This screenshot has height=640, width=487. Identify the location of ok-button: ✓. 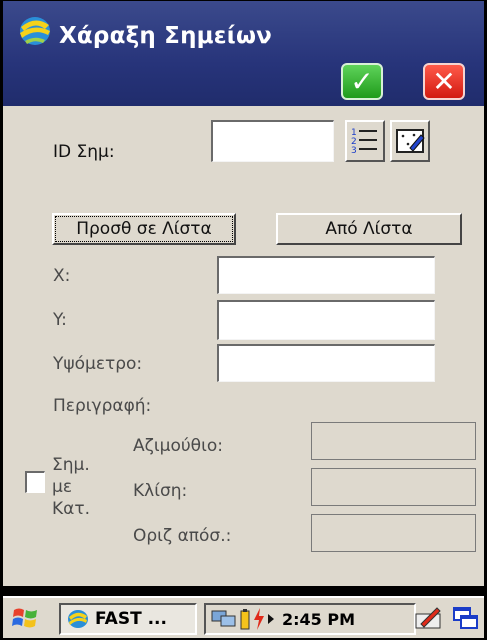
(362, 81).